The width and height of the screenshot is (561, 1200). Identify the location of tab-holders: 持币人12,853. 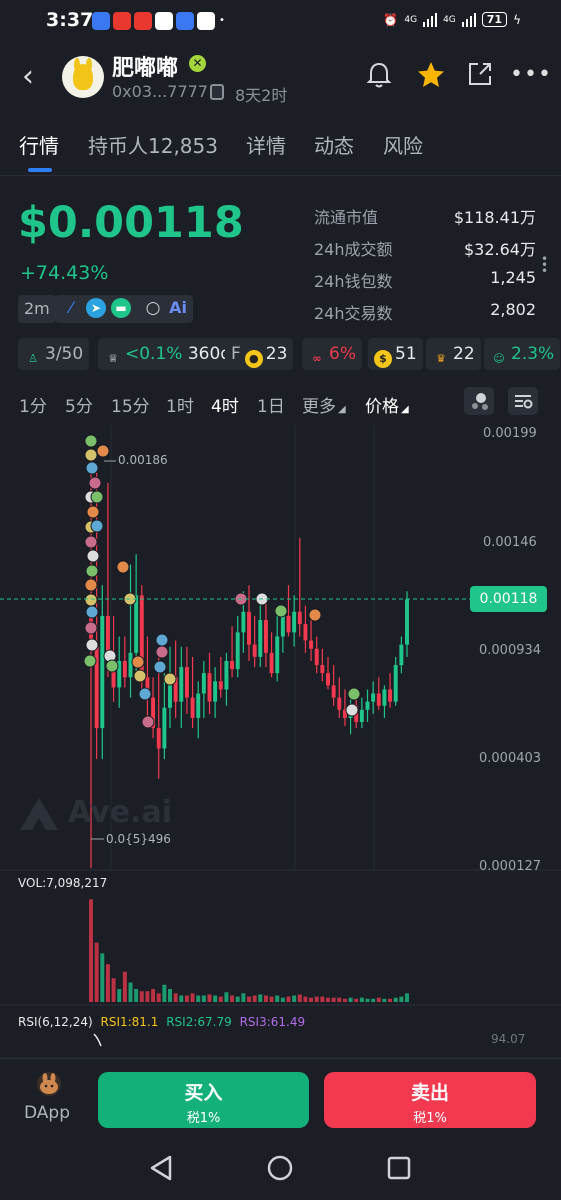
(153, 144).